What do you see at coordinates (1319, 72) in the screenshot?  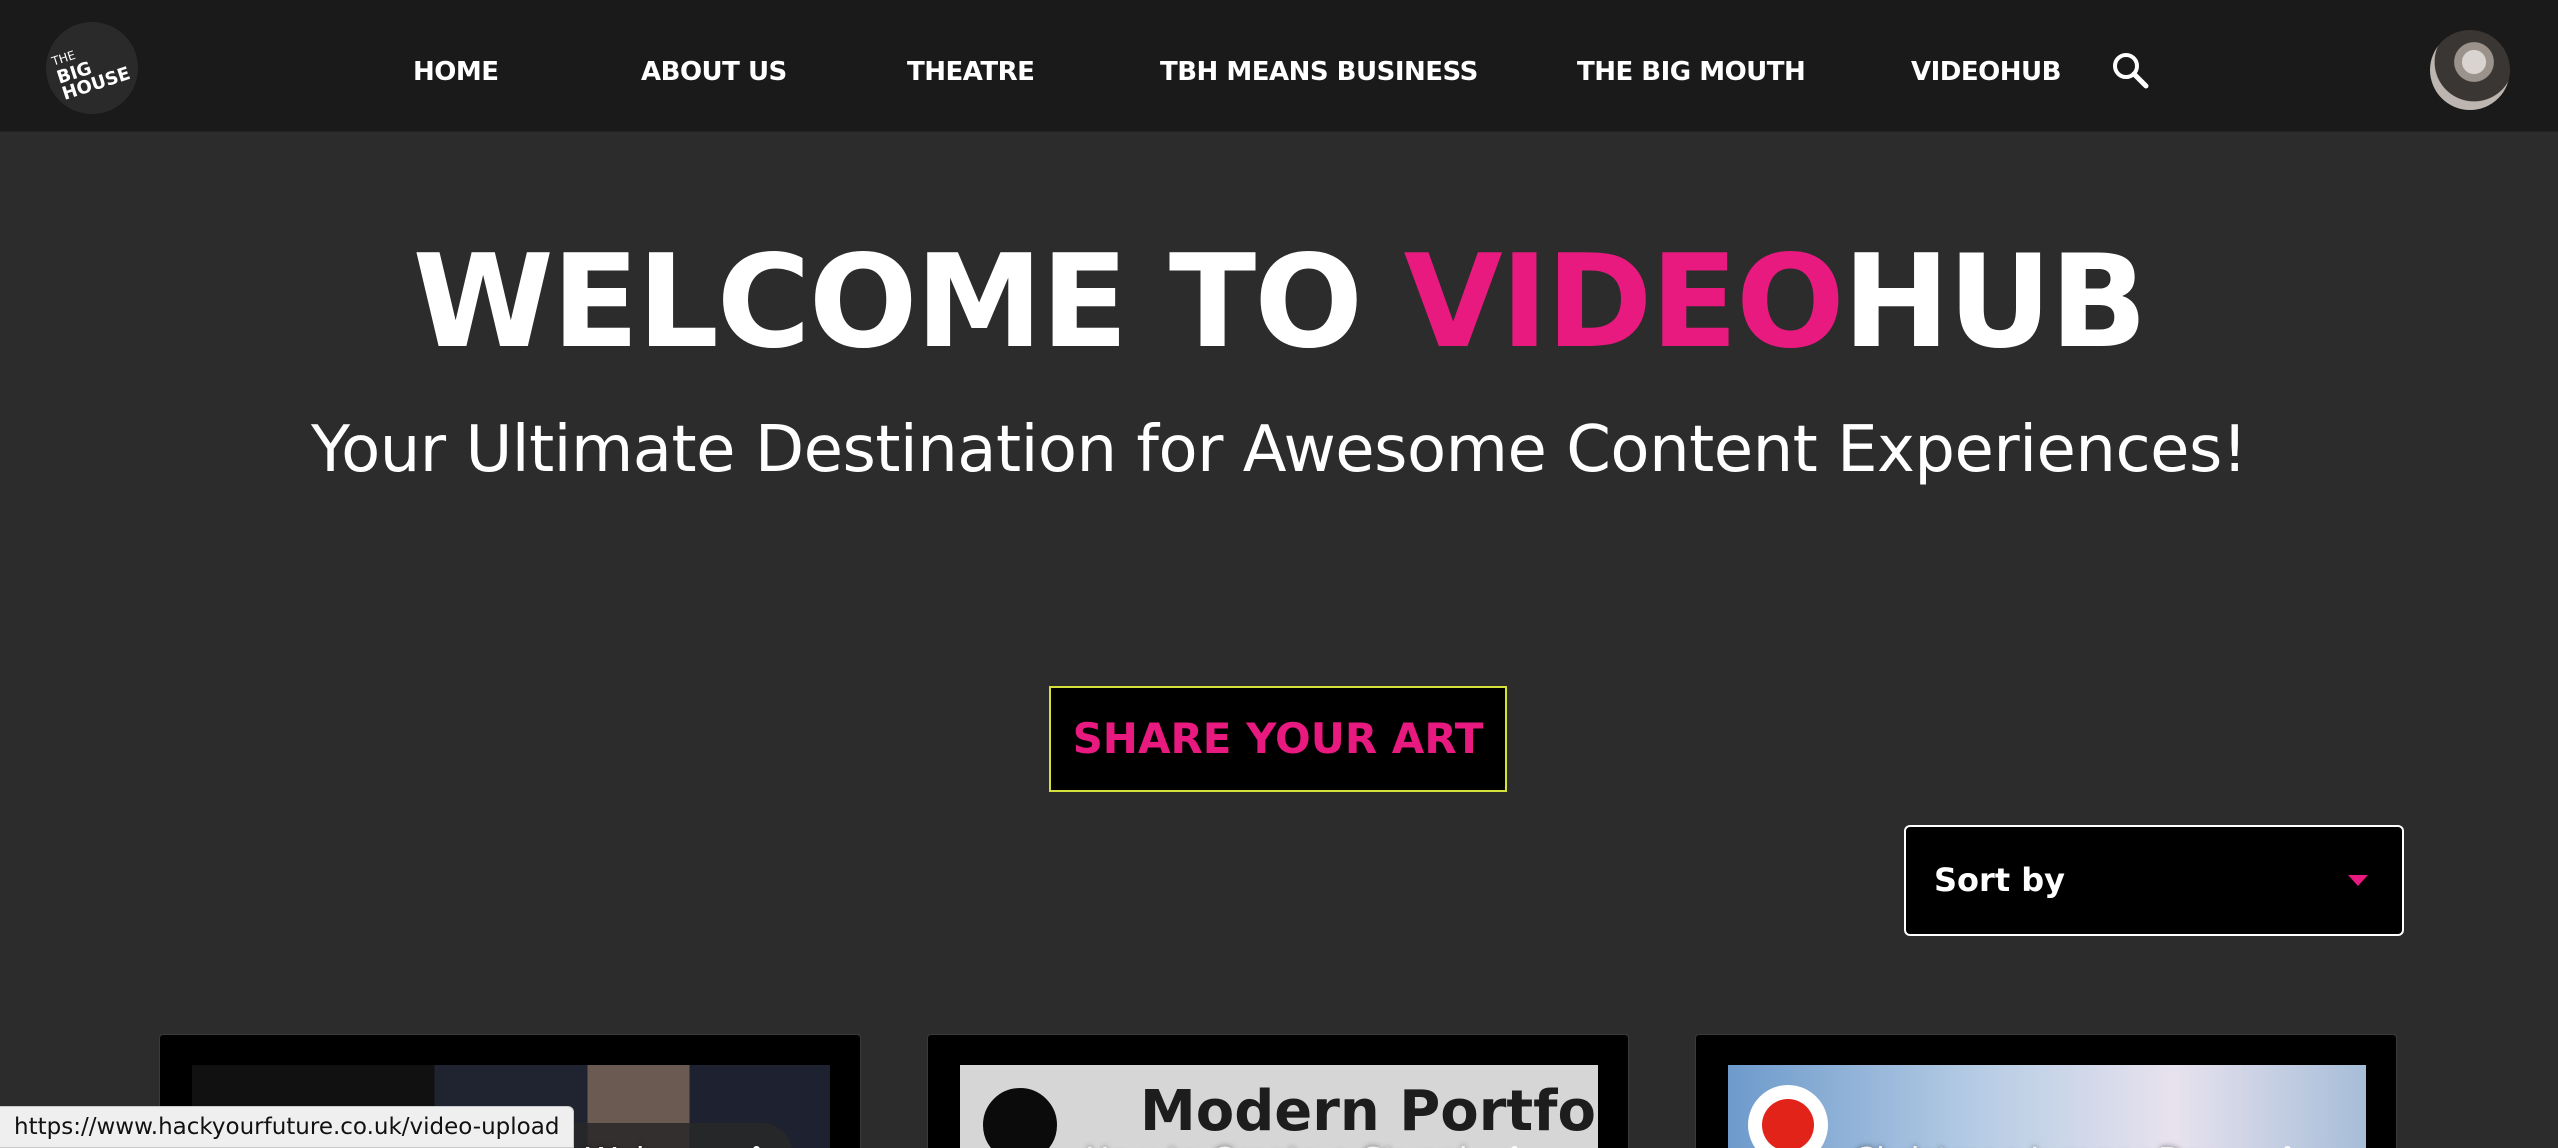 I see `nav-tbh-means-business: TBH MEANS BUSINESS` at bounding box center [1319, 72].